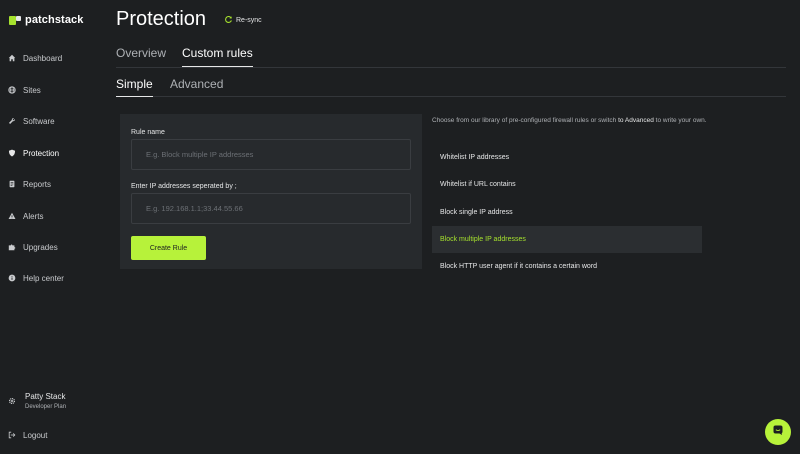 This screenshot has width=800, height=454. I want to click on tab-simple: Simple, so click(134, 87).